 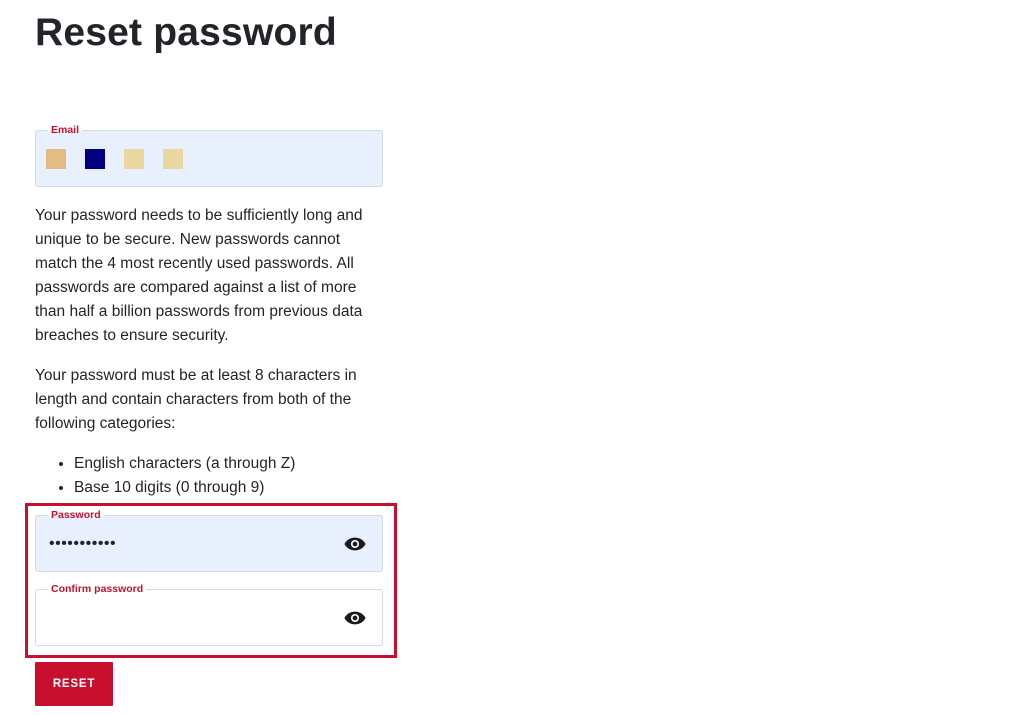 I want to click on reset-button: RESET, so click(x=74, y=684).